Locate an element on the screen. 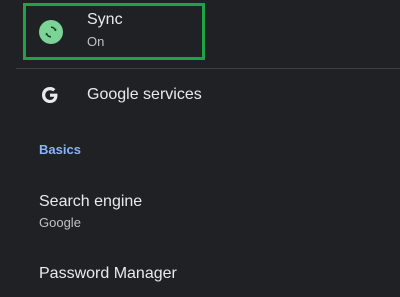 The image size is (400, 297). search-engine-title: Search engine is located at coordinates (91, 201).